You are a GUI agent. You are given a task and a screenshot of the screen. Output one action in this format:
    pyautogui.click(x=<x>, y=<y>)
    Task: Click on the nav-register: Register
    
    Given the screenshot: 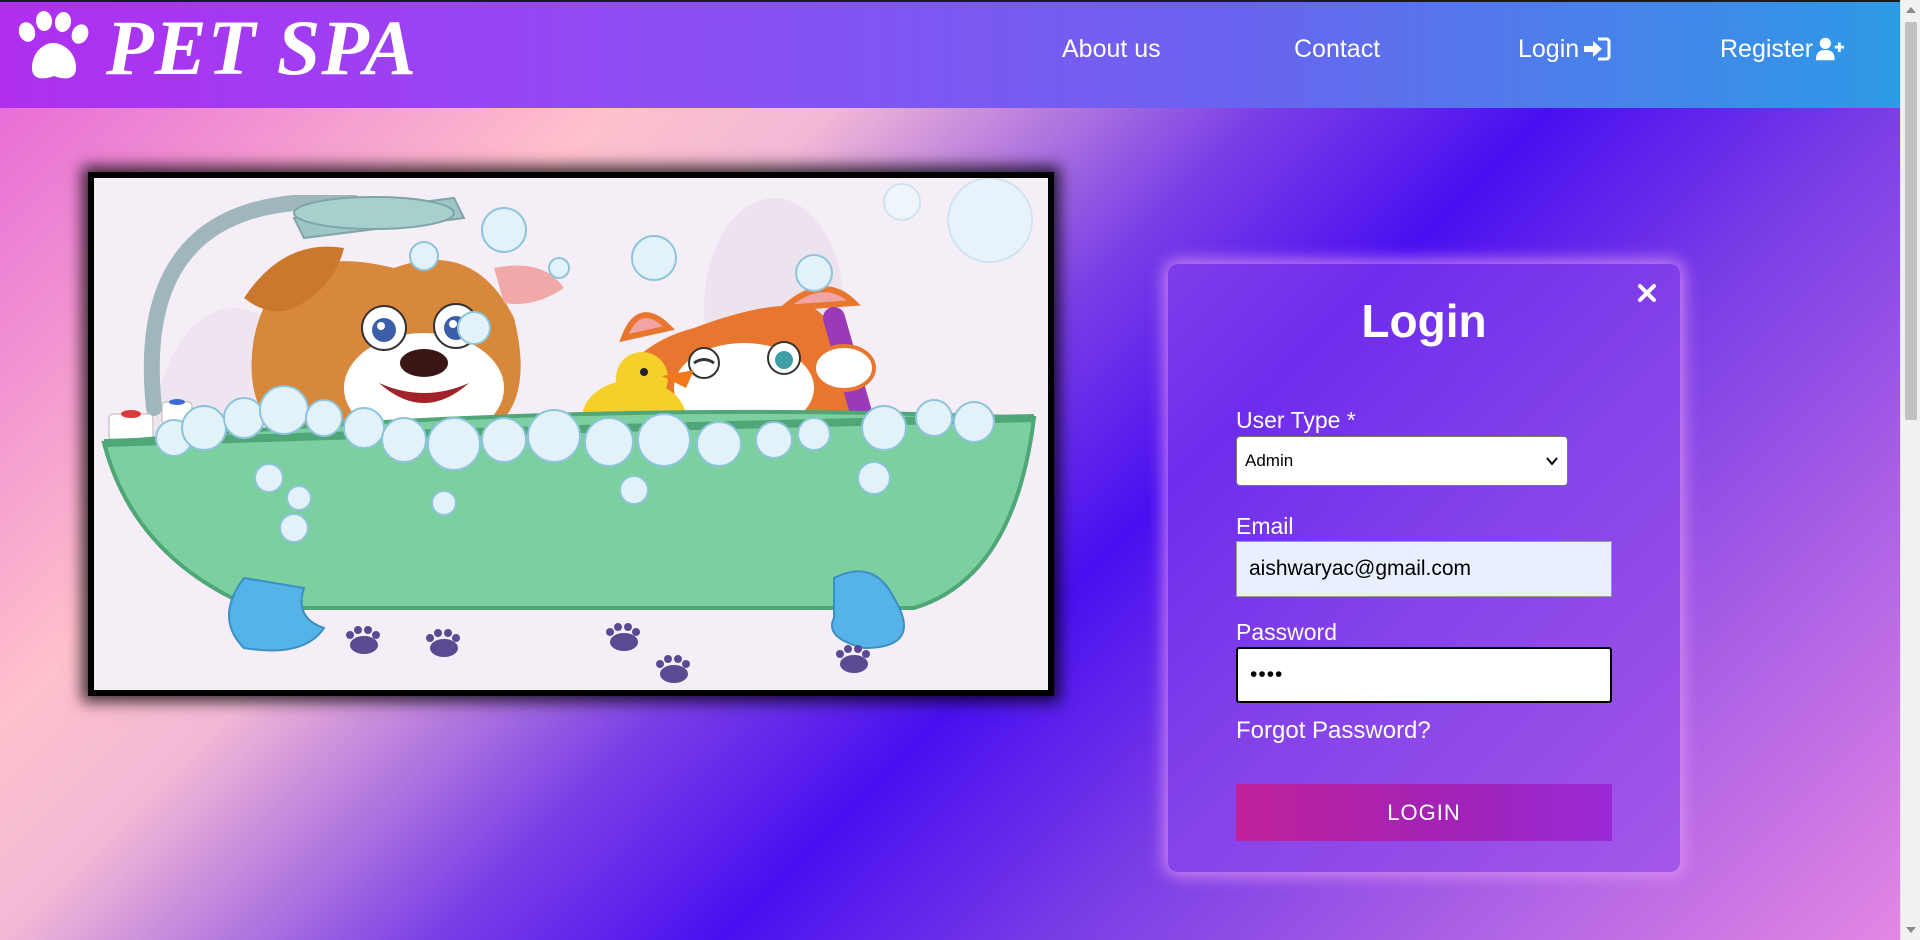 What is the action you would take?
    pyautogui.click(x=1782, y=49)
    